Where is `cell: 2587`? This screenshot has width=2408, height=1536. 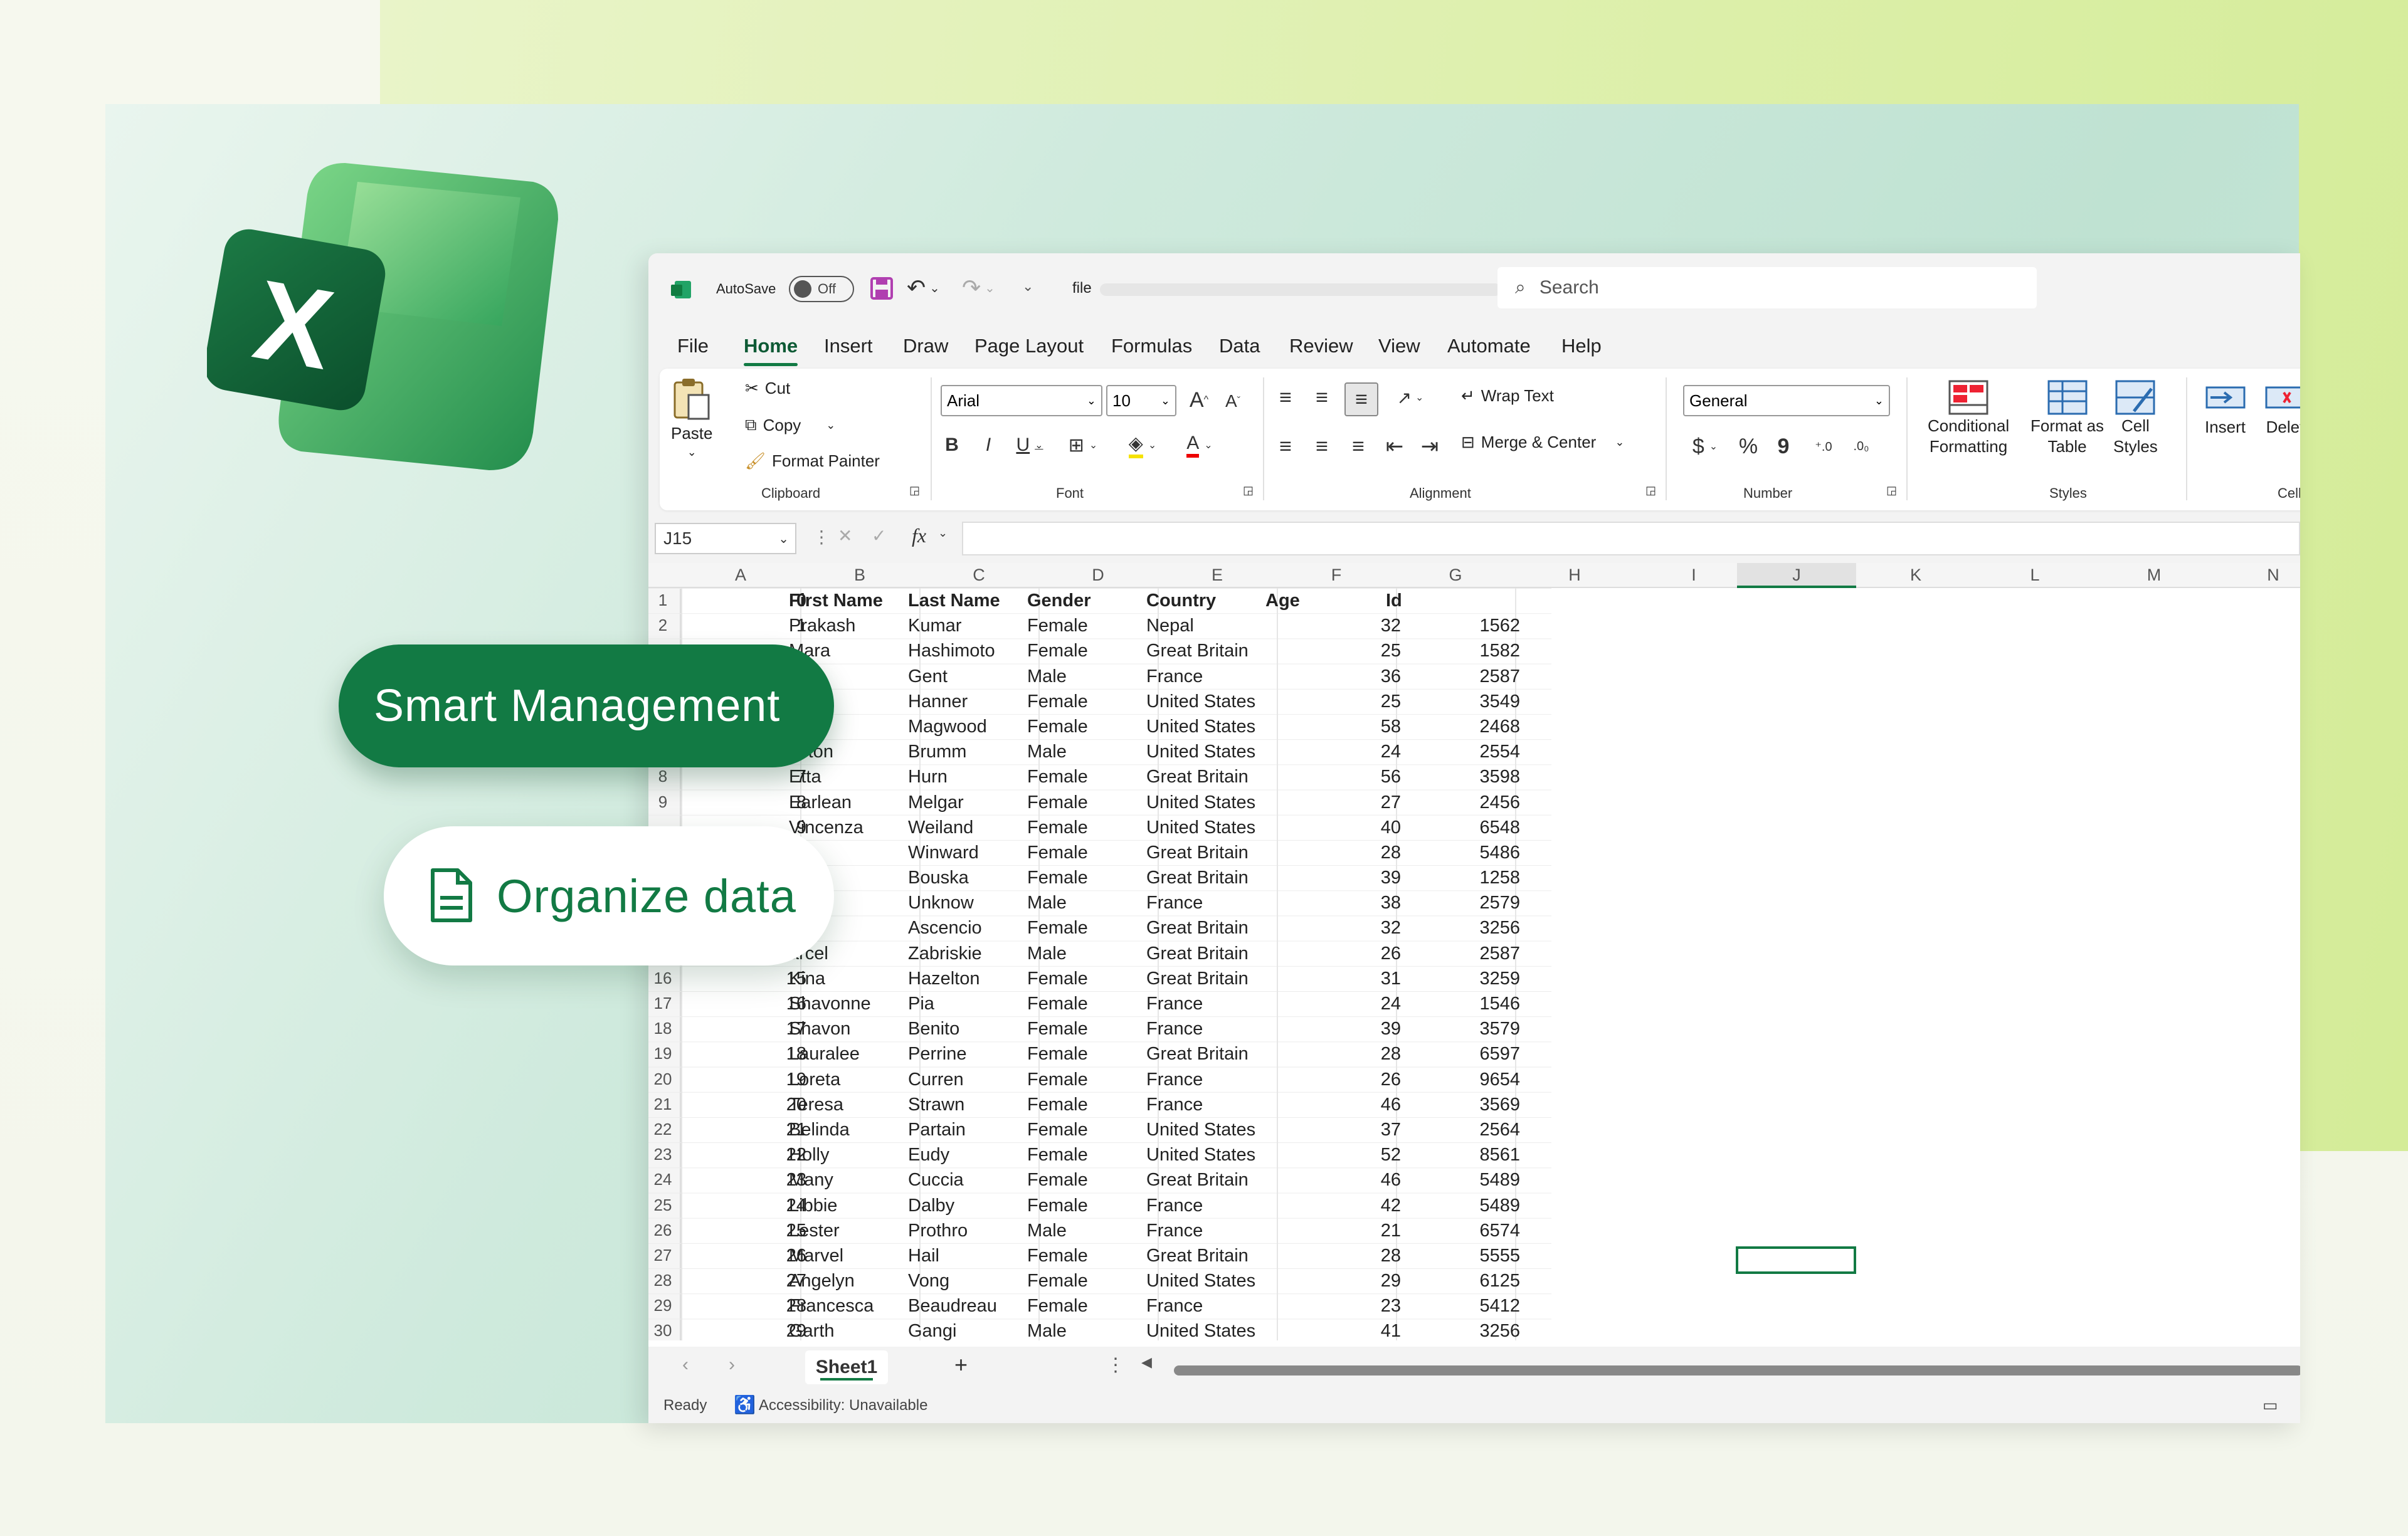 cell: 2587 is located at coordinates (1429, 954).